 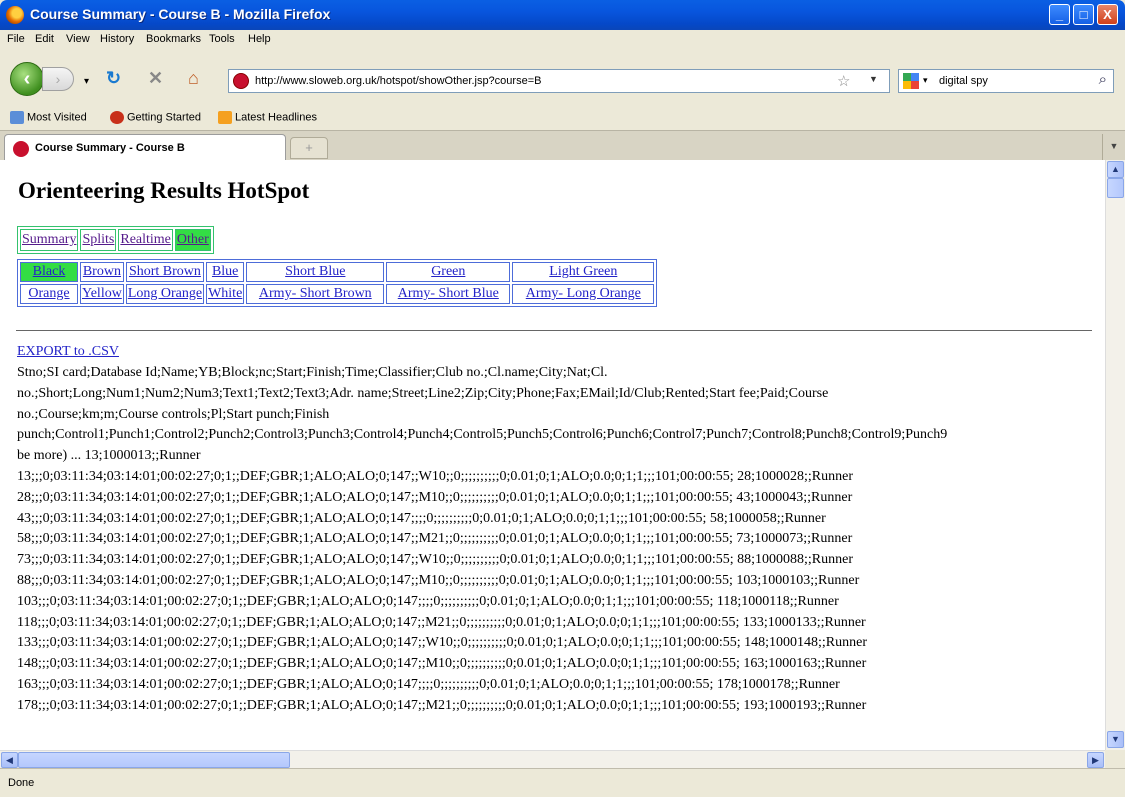 What do you see at coordinates (963, 81) in the screenshot?
I see `search-input: digital spy` at bounding box center [963, 81].